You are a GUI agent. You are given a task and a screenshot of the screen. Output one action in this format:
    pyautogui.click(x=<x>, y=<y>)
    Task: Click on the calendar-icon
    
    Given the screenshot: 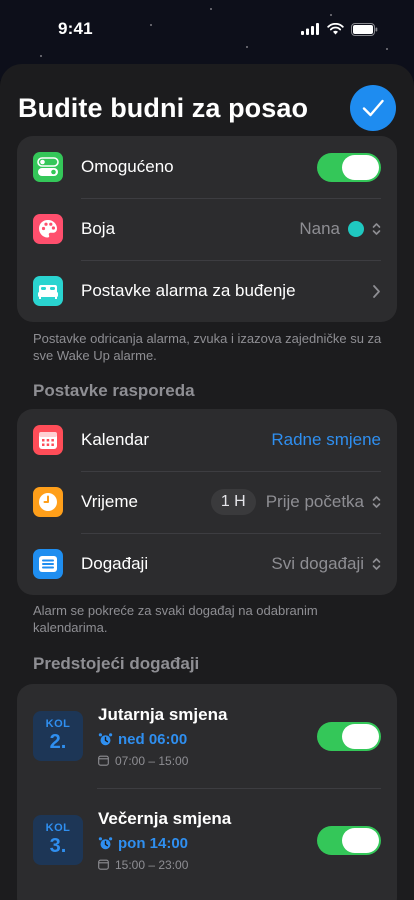 What is the action you would take?
    pyautogui.click(x=48, y=440)
    